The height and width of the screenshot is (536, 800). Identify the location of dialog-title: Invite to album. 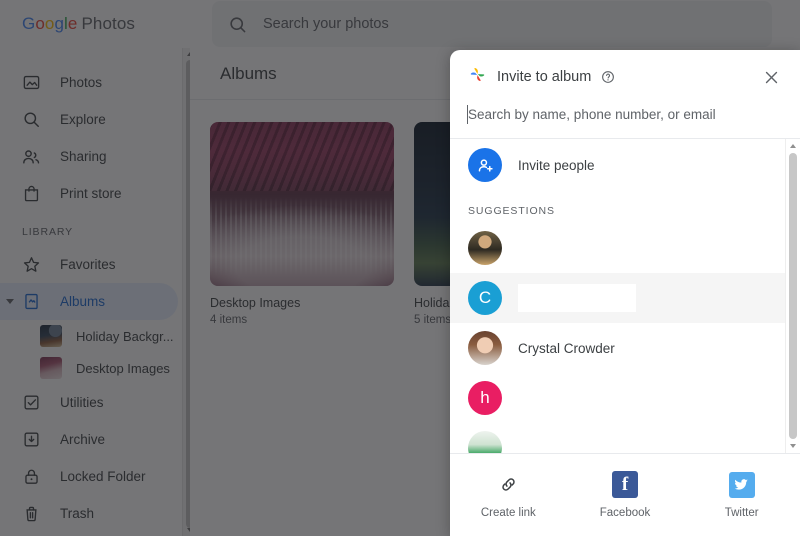
(544, 77).